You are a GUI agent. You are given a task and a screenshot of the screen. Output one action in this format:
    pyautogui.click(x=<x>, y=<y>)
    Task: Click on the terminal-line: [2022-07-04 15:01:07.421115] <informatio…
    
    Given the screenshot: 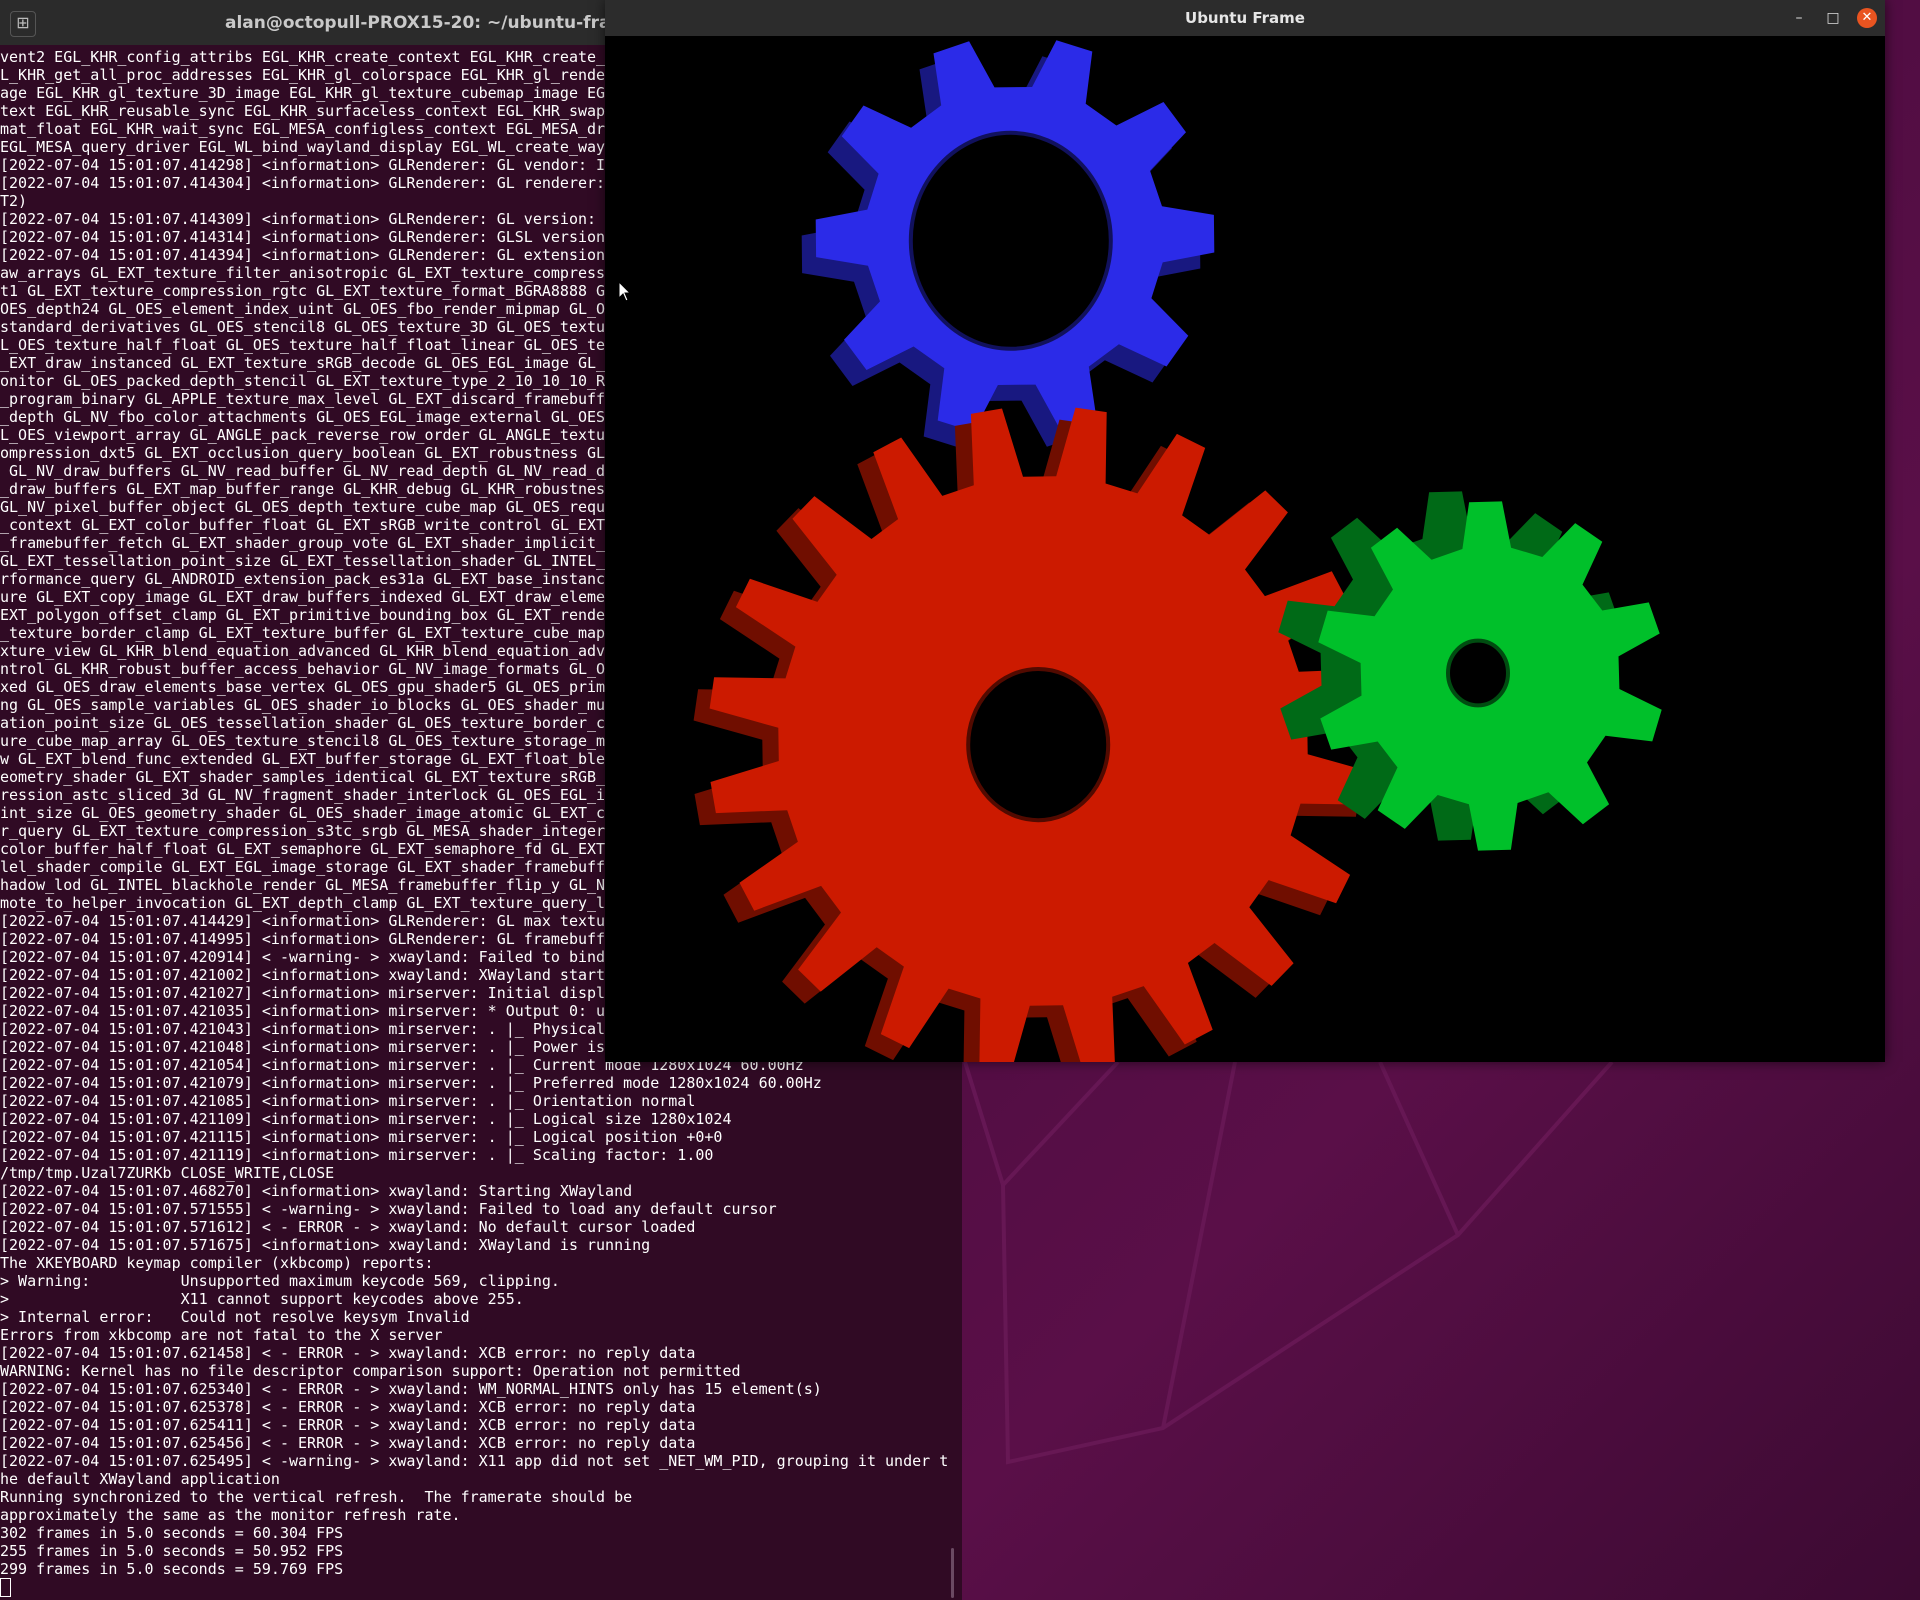 What is the action you would take?
    pyautogui.click(x=361, y=1137)
    